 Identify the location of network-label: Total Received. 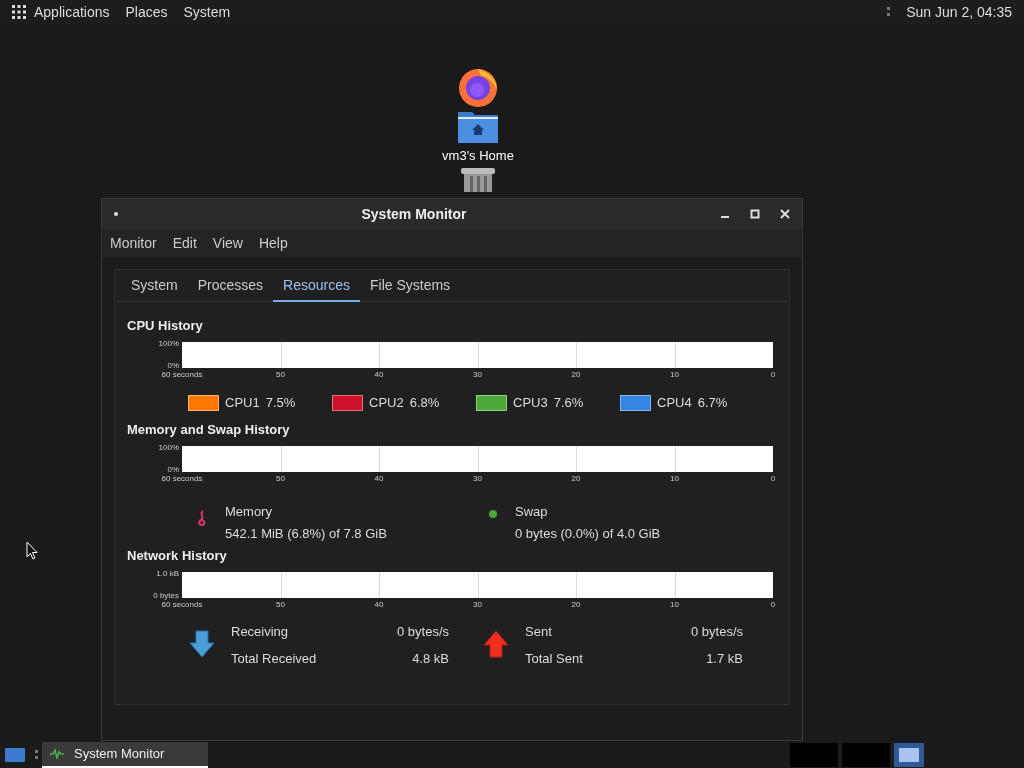
(274, 658).